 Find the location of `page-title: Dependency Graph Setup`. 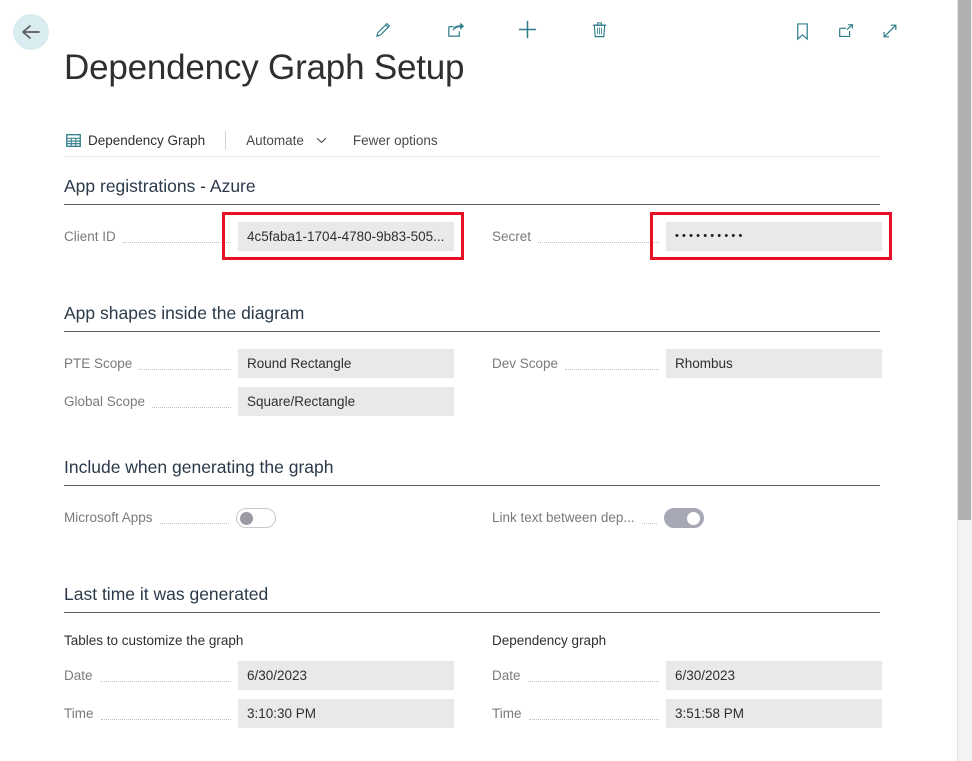

page-title: Dependency Graph Setup is located at coordinates (264, 67).